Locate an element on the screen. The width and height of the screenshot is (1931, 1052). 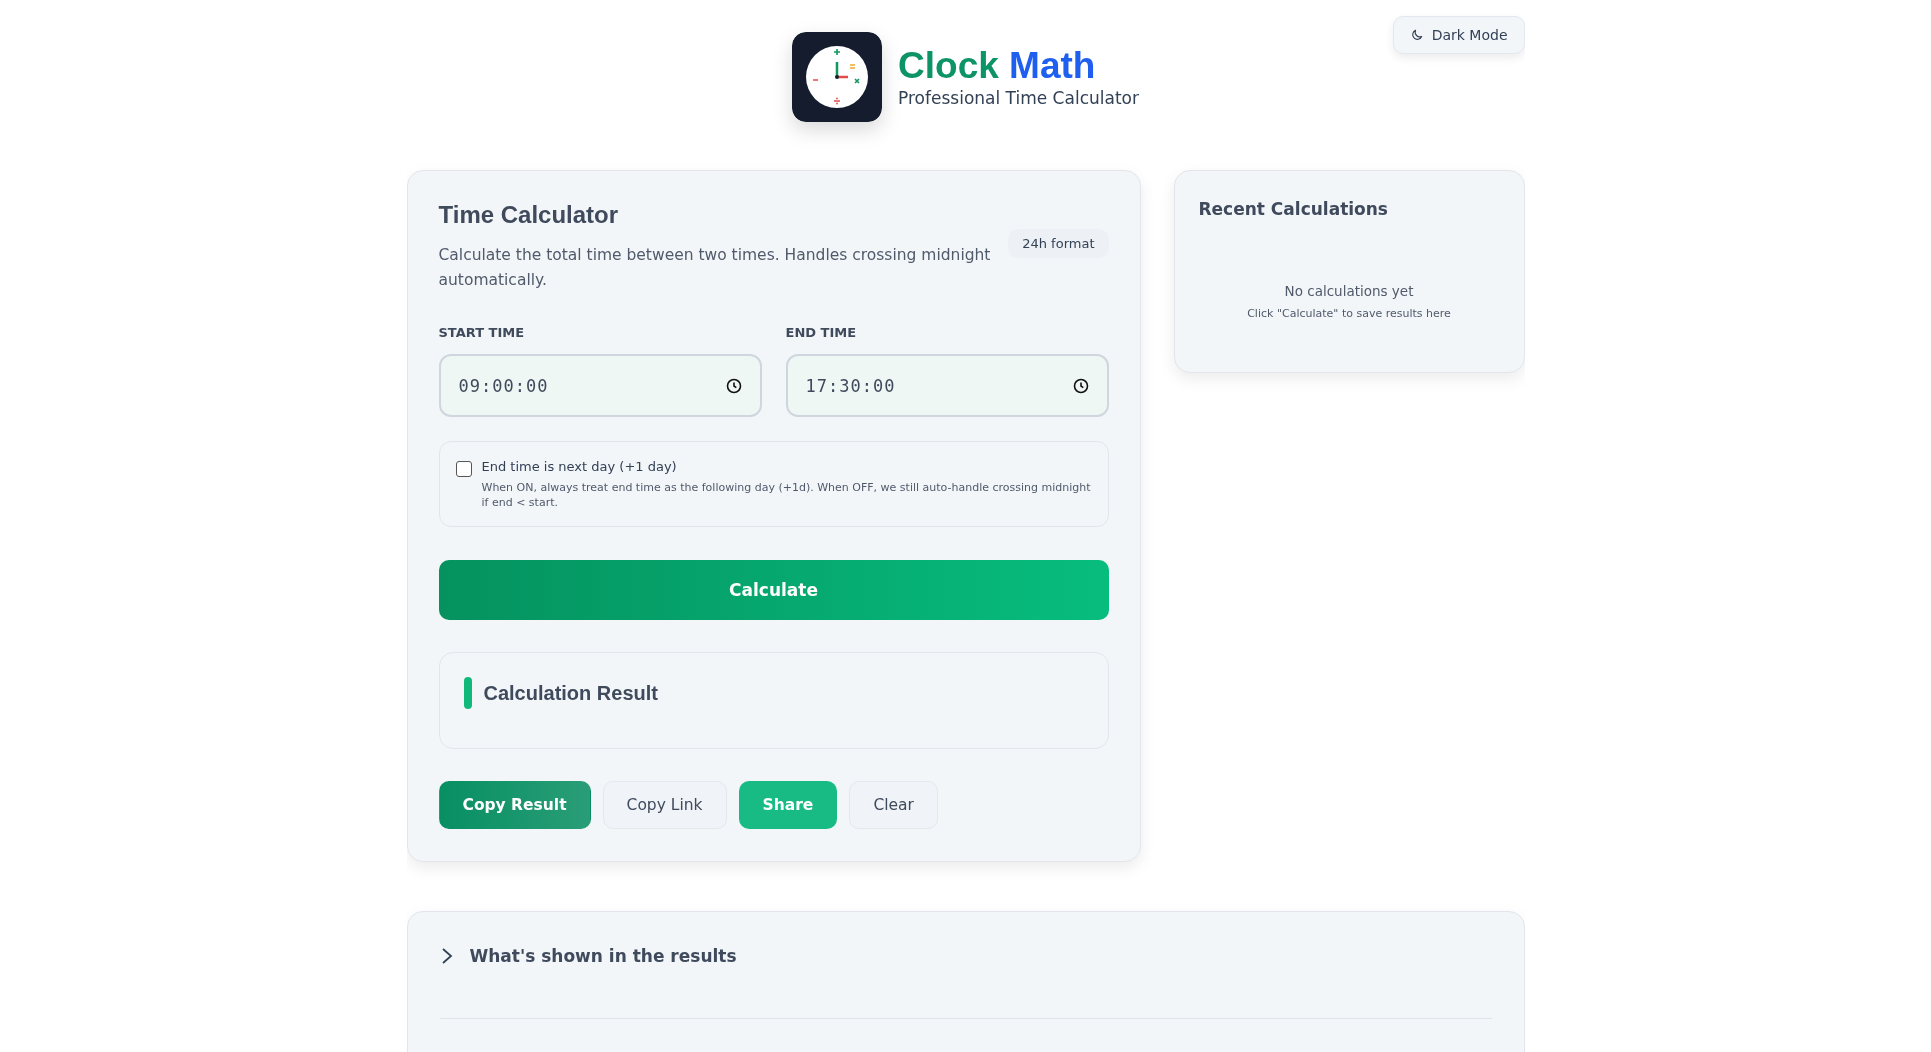
details-toggle: What's shown in the results is located at coordinates (965, 956).